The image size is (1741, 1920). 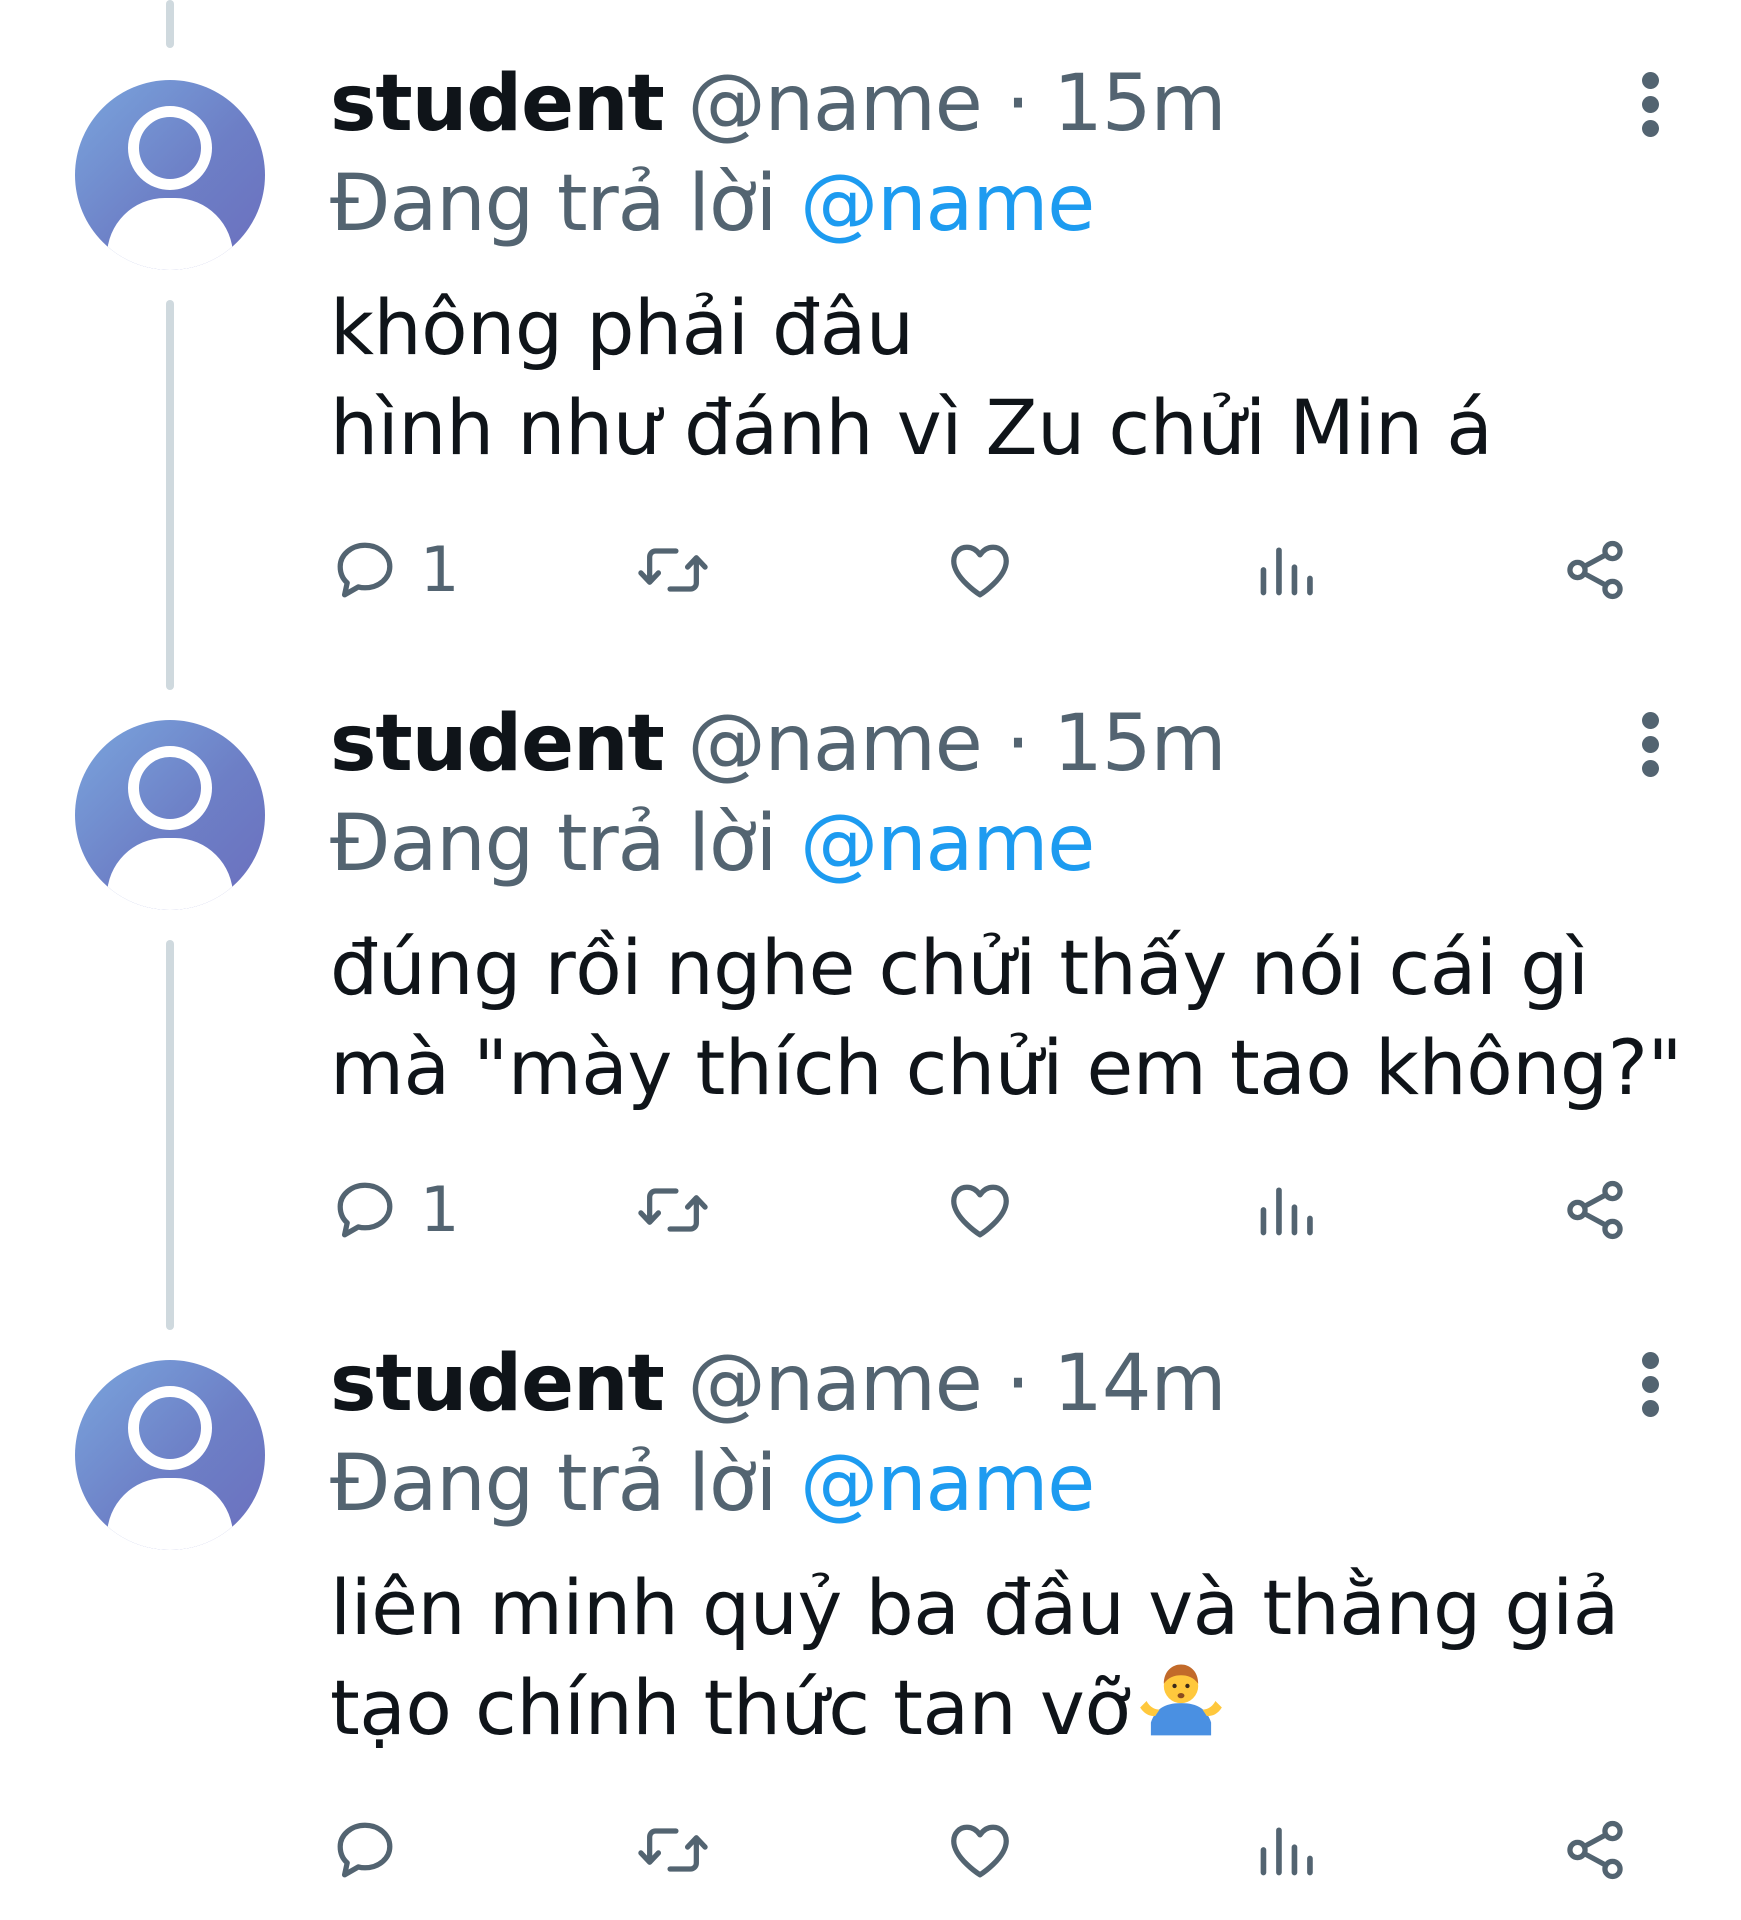 What do you see at coordinates (1006, 1067) in the screenshot?
I see `tweet-text-line: mà "mày thích chửi em tao không?"` at bounding box center [1006, 1067].